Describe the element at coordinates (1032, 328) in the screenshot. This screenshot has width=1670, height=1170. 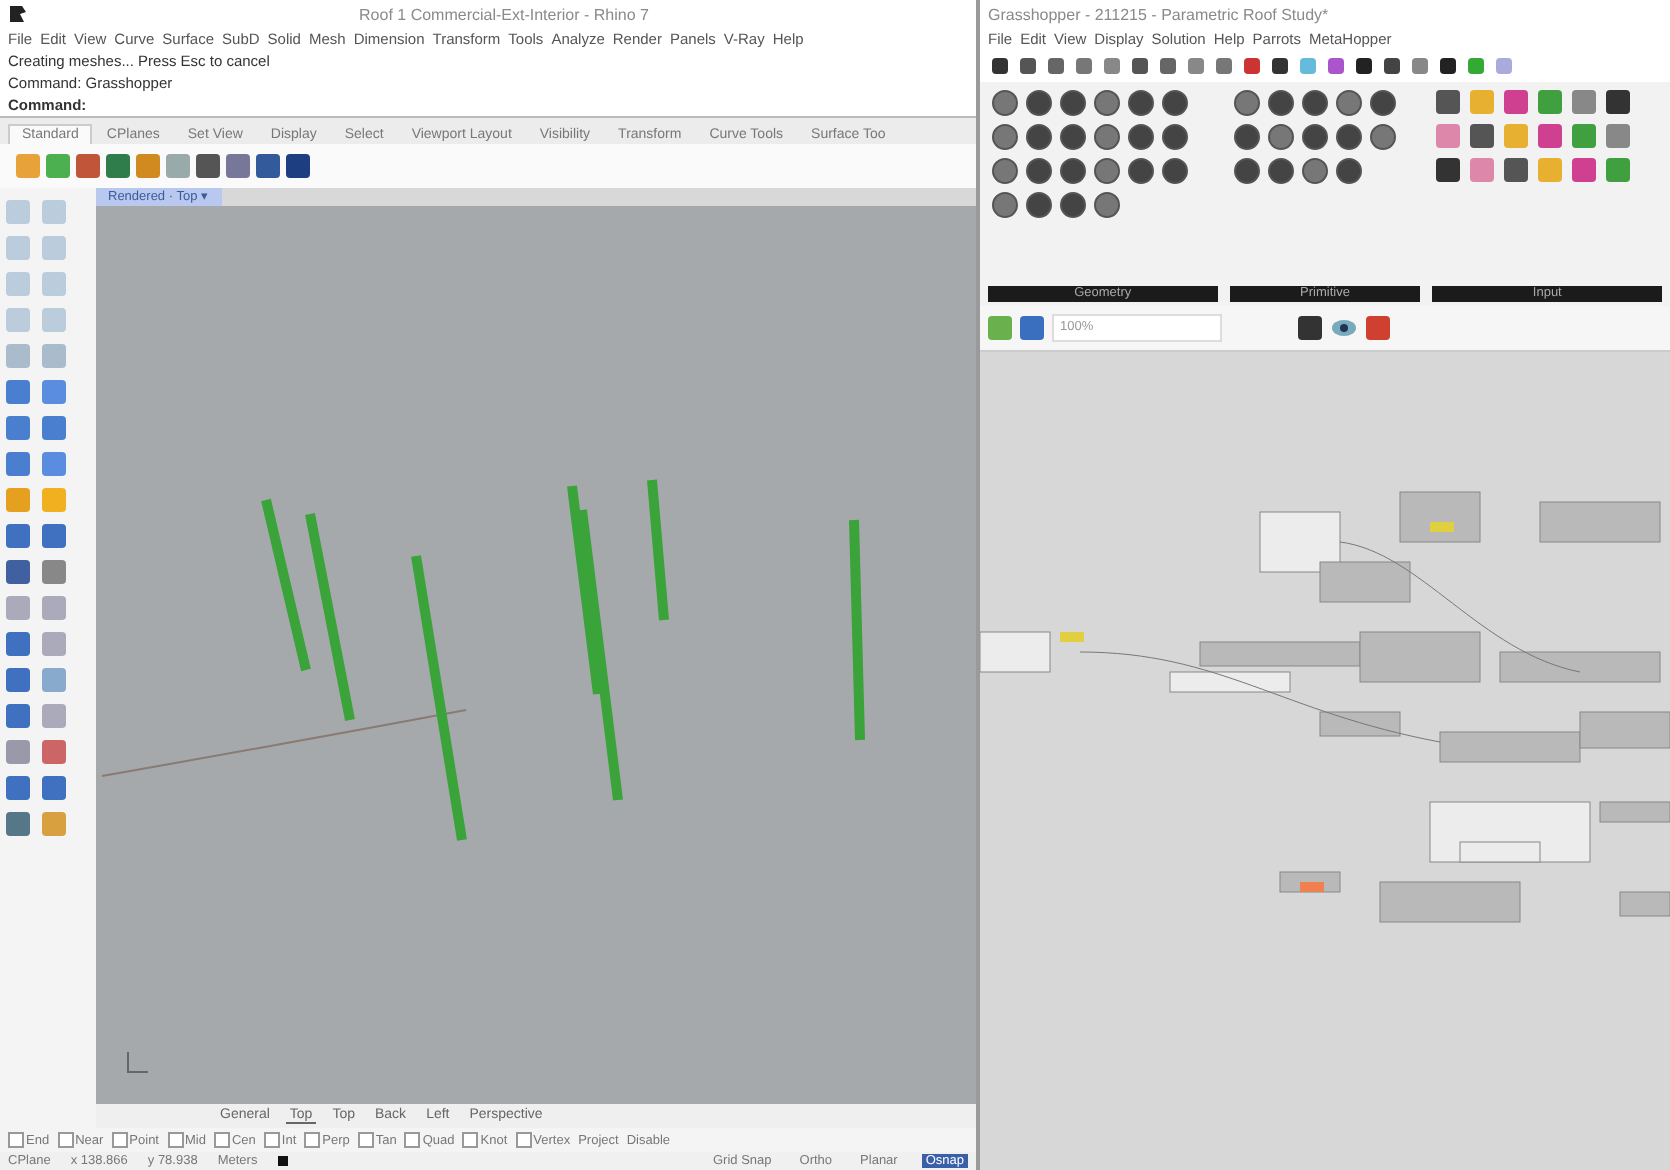
I see `save-icon` at that location.